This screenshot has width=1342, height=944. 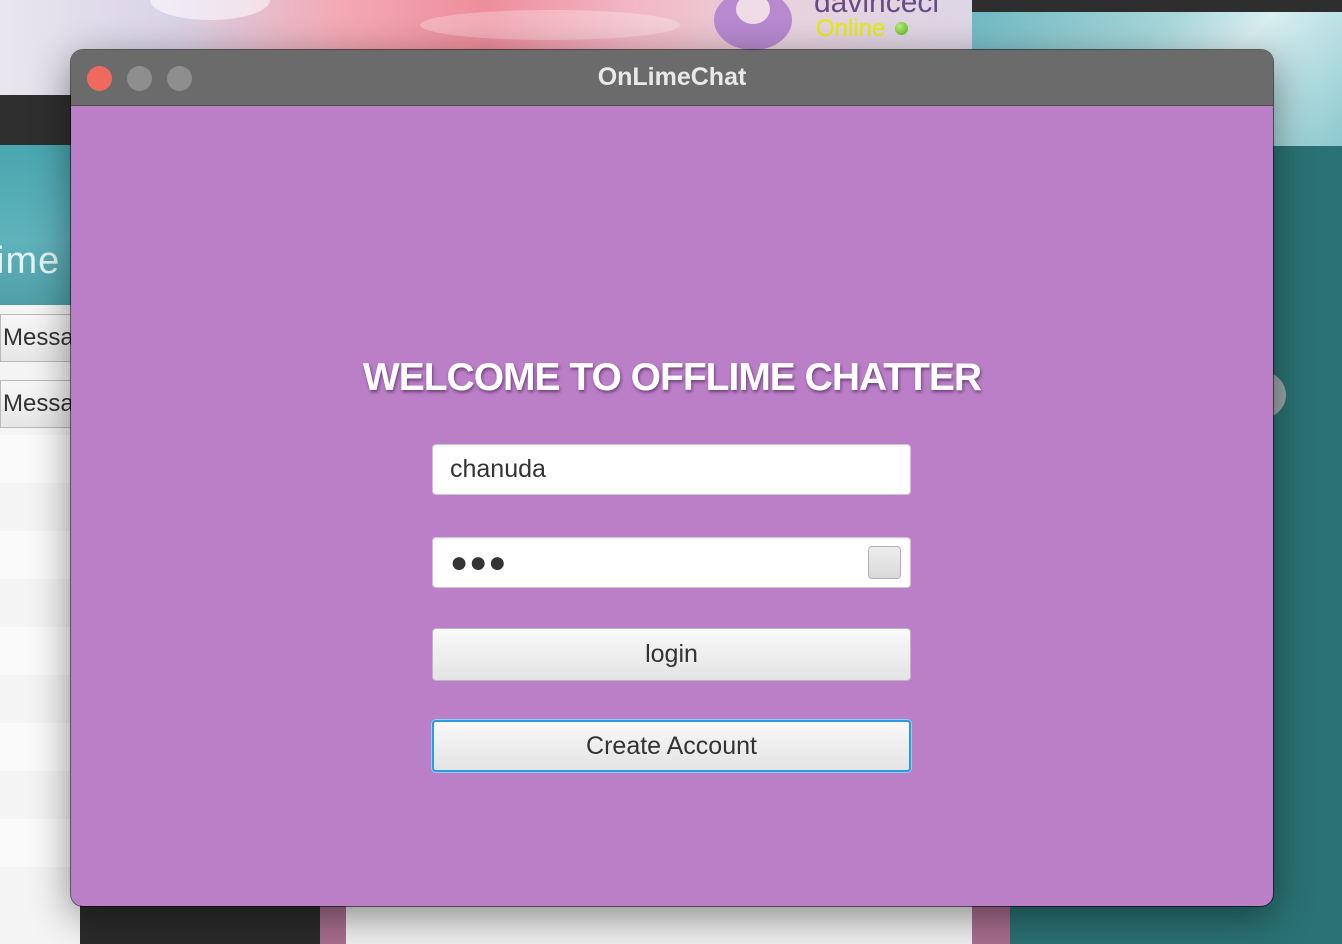 I want to click on create-account-button: Create Account, so click(x=671, y=746).